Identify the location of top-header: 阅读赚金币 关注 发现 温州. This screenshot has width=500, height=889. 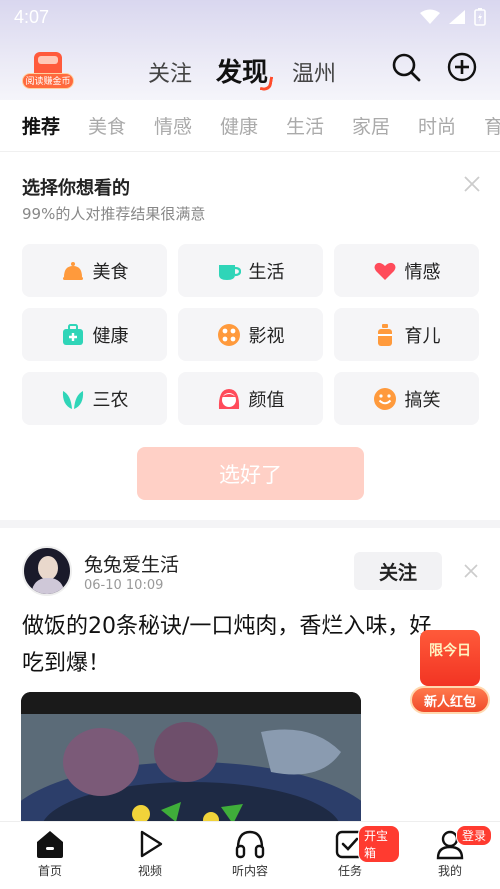
(250, 67).